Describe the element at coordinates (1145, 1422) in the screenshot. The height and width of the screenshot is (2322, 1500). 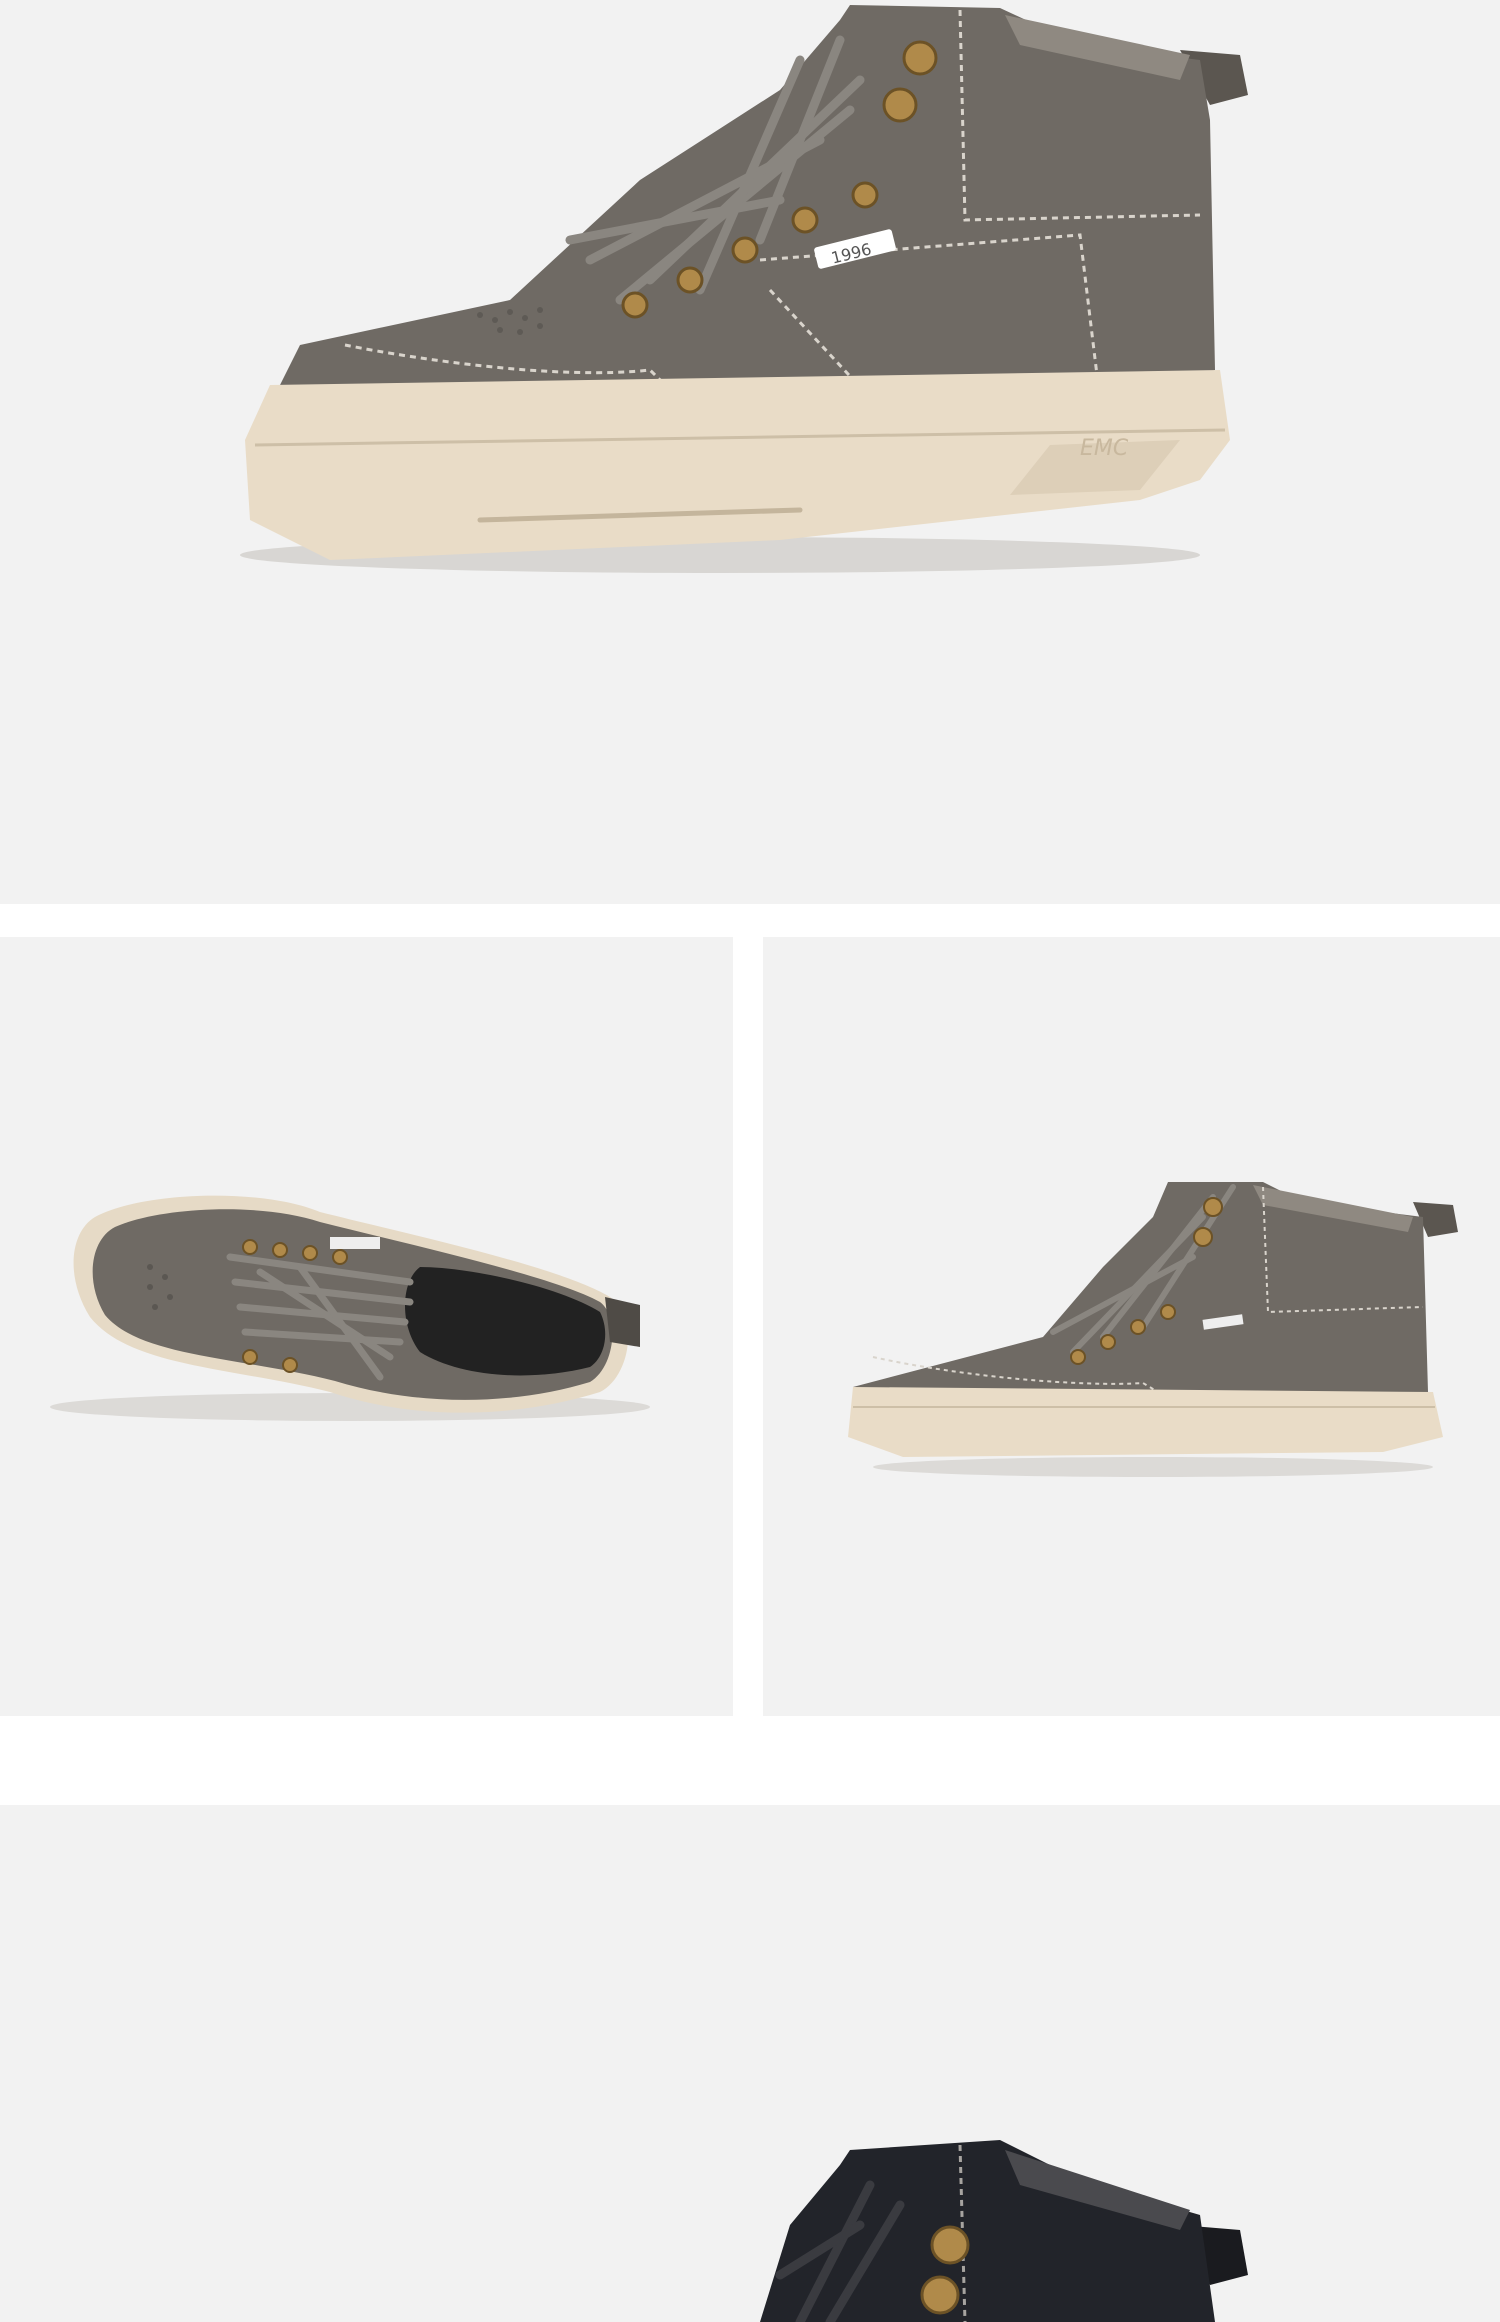
I see `shoe-sole` at that location.